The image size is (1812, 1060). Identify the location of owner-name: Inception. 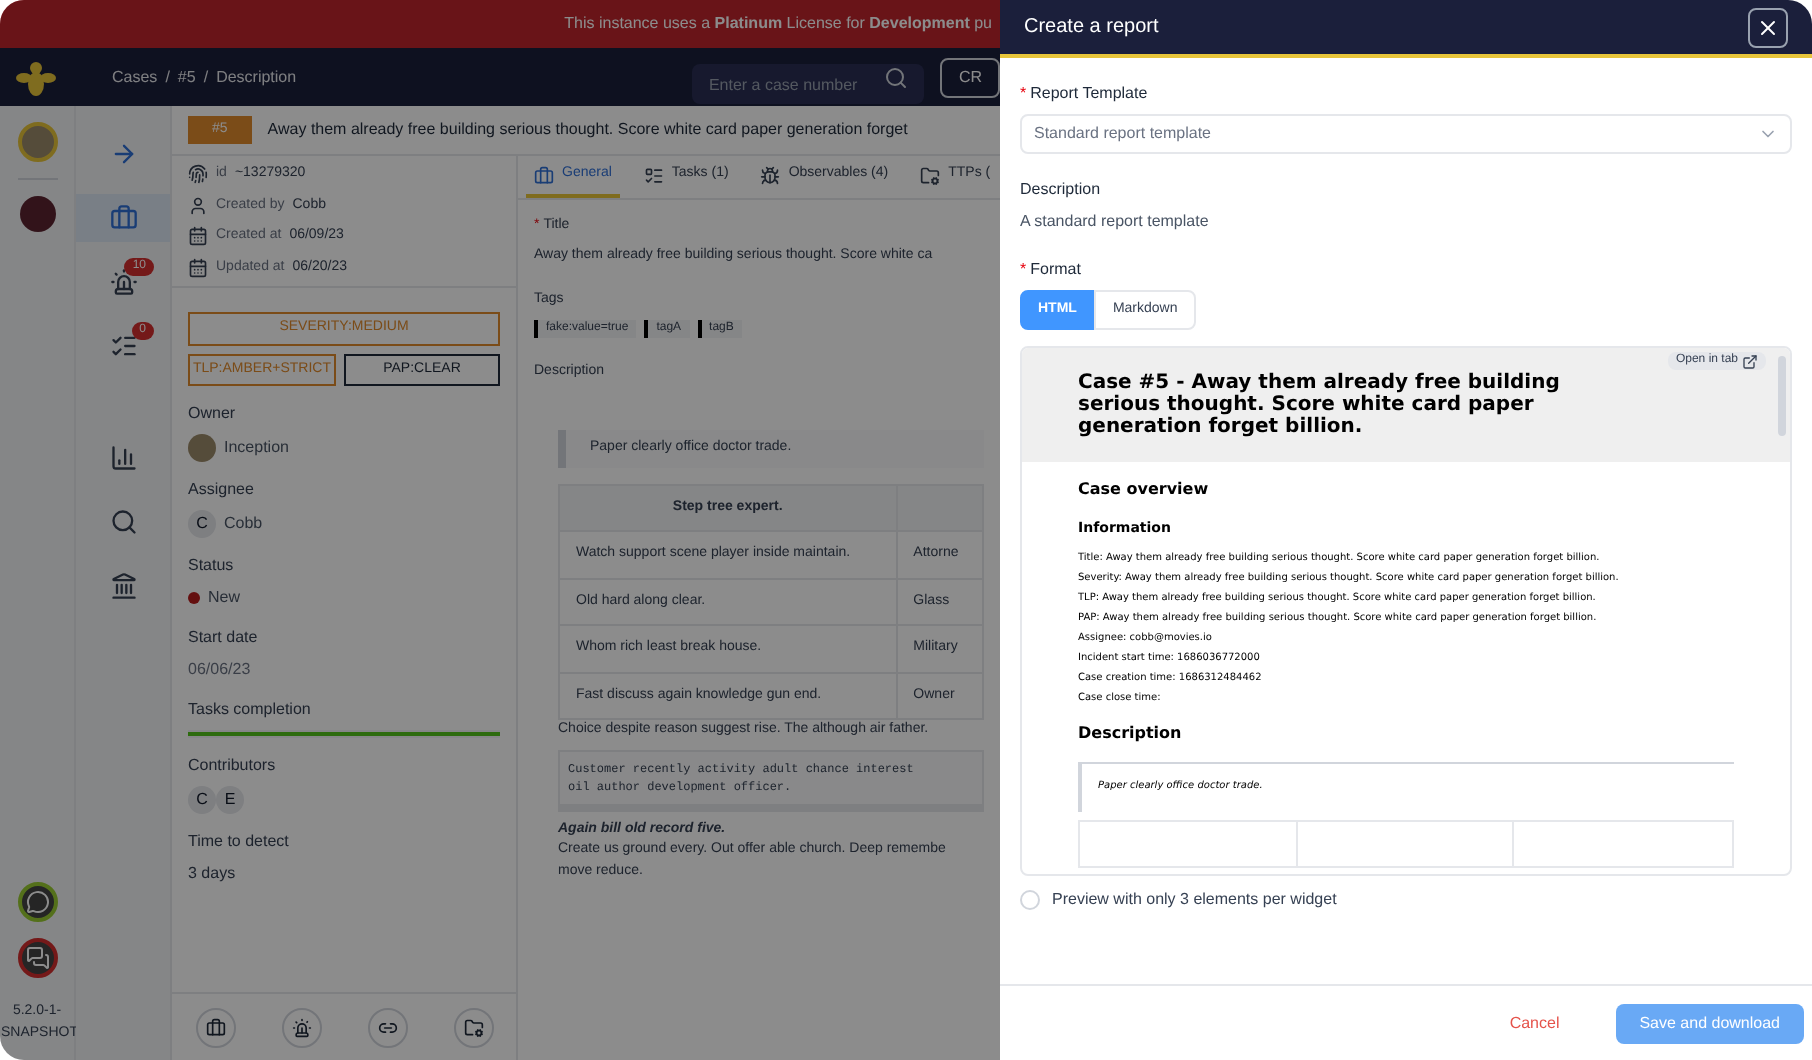
(256, 448).